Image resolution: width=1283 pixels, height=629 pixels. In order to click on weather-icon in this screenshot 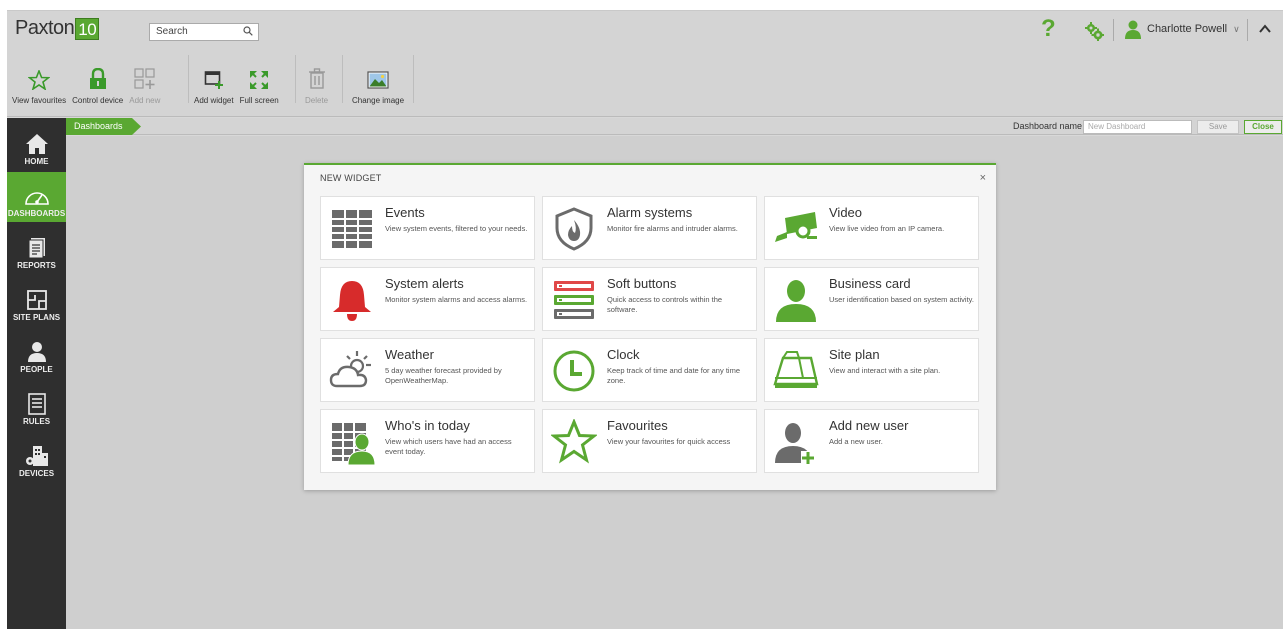, I will do `click(350, 369)`.